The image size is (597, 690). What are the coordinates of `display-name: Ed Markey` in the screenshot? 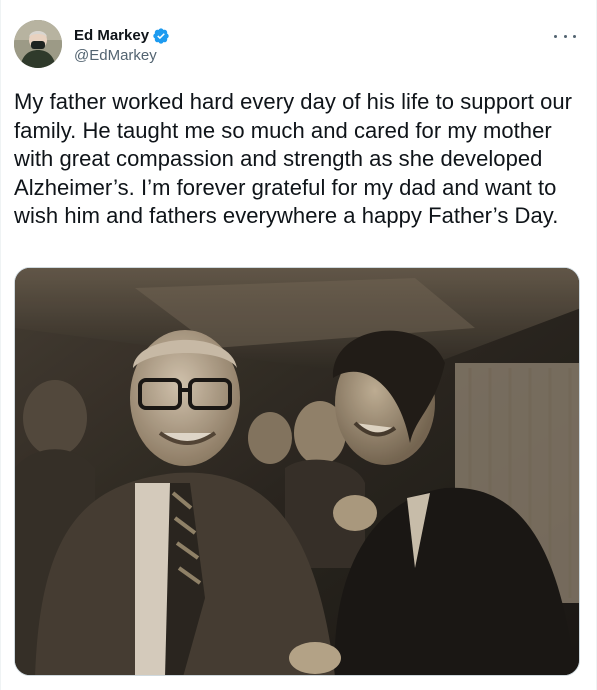 It's located at (111, 36).